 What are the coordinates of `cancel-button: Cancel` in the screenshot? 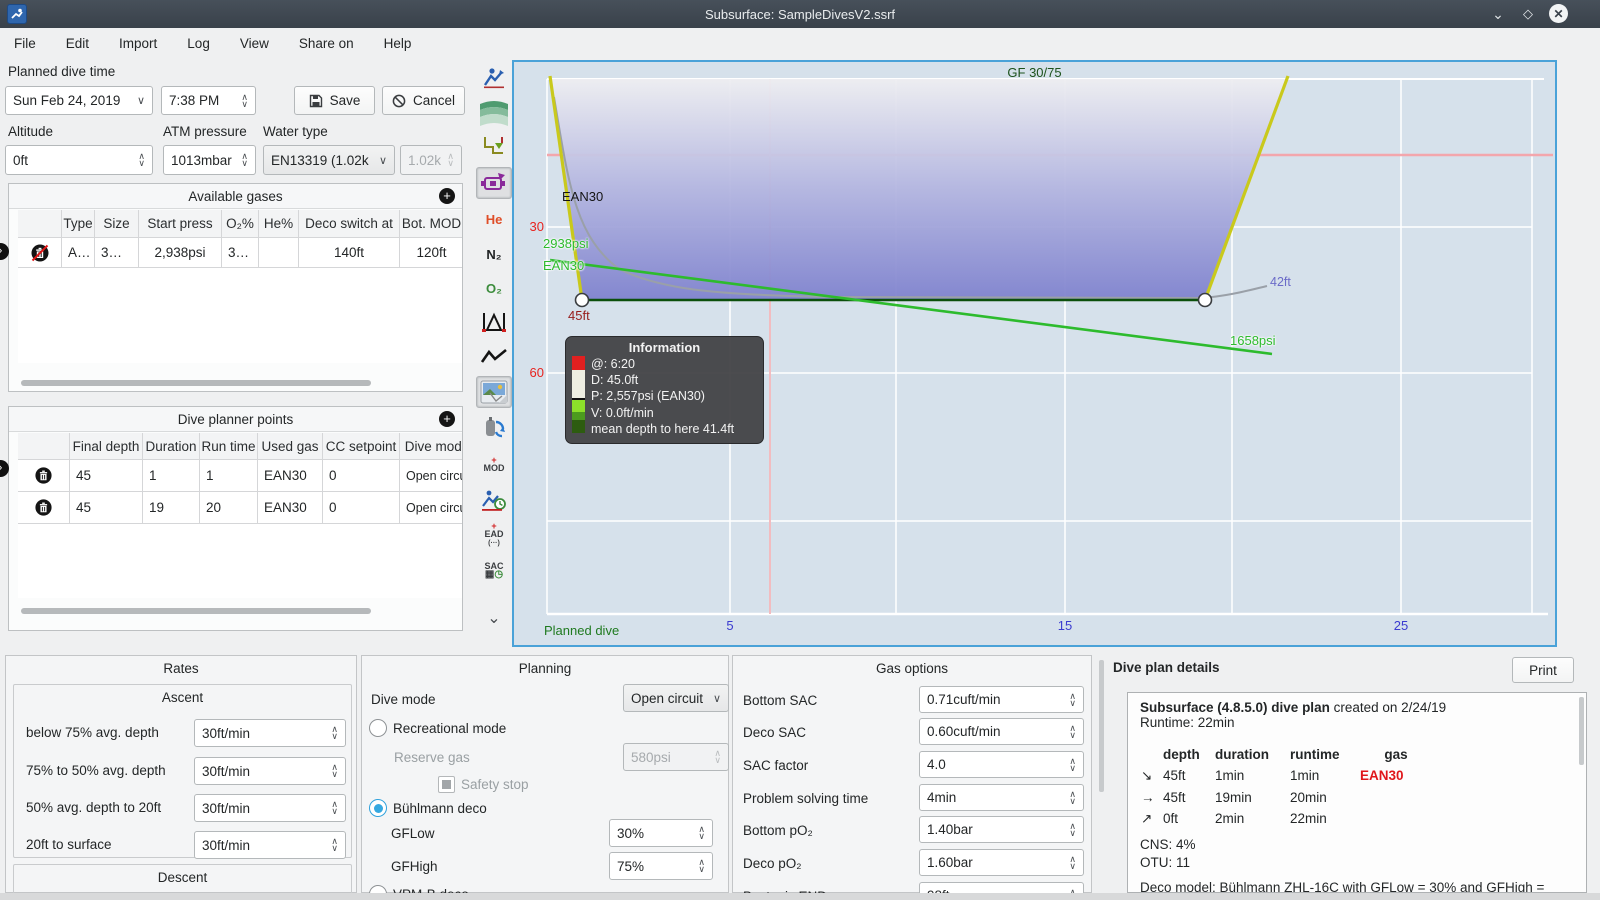 It's located at (423, 100).